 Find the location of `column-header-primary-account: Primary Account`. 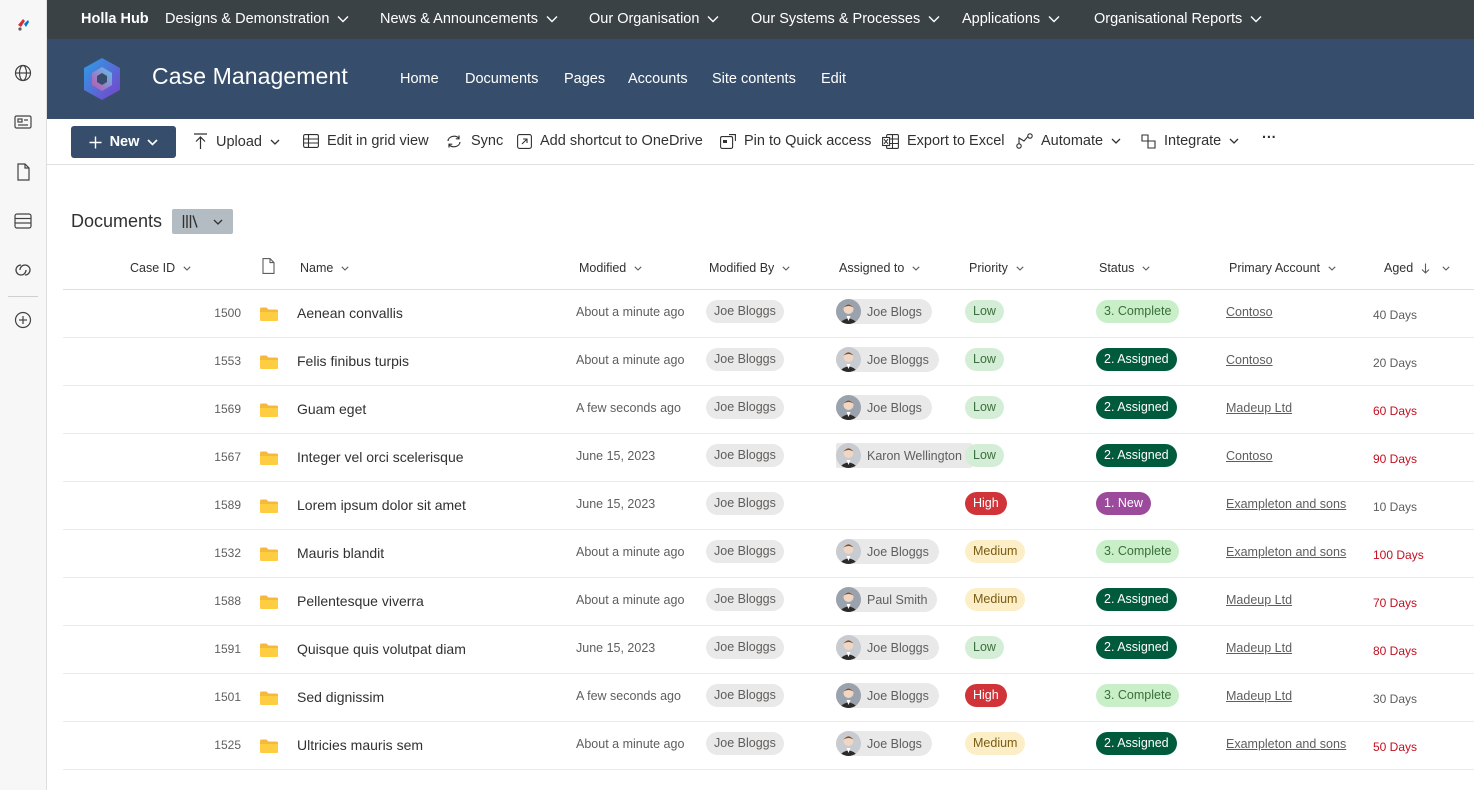

column-header-primary-account: Primary Account is located at coordinates (1282, 268).